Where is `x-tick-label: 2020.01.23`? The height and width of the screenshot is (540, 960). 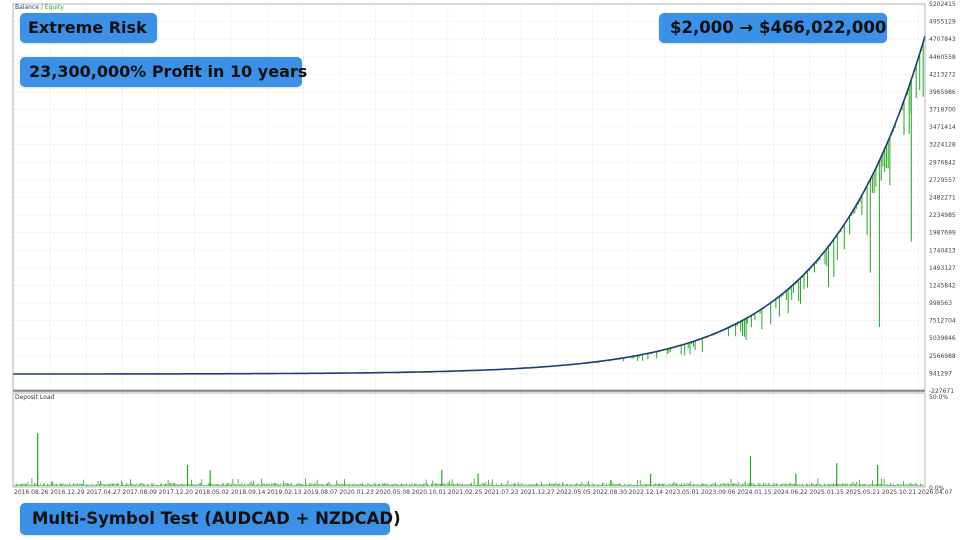
x-tick-label: 2020.01.23 is located at coordinates (356, 492).